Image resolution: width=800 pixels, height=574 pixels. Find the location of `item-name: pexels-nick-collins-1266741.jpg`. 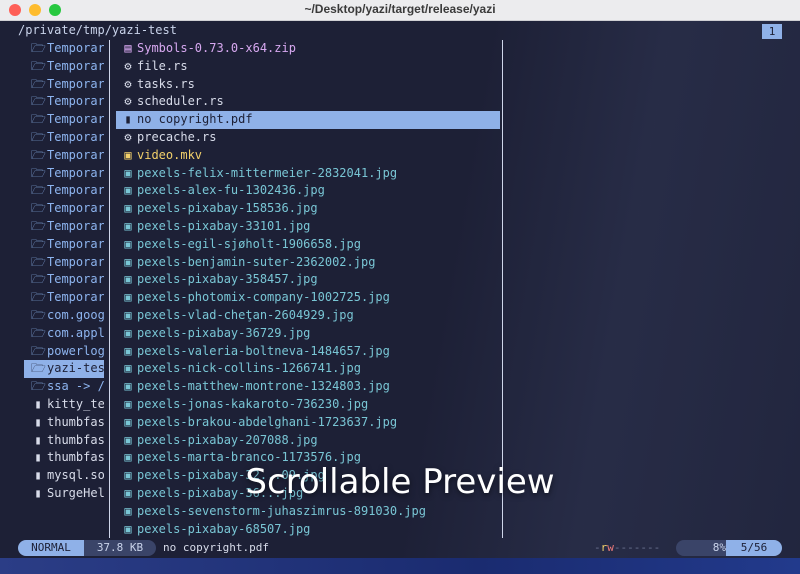

item-name: pexels-nick-collins-1266741.jpg is located at coordinates (249, 368).